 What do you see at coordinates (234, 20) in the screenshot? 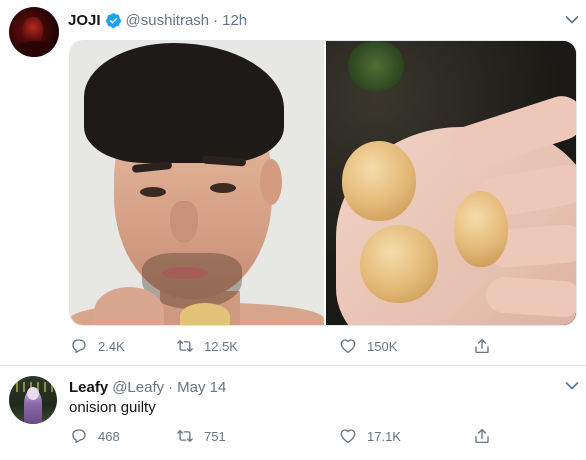
I see `tweet-timestamp: 12h` at bounding box center [234, 20].